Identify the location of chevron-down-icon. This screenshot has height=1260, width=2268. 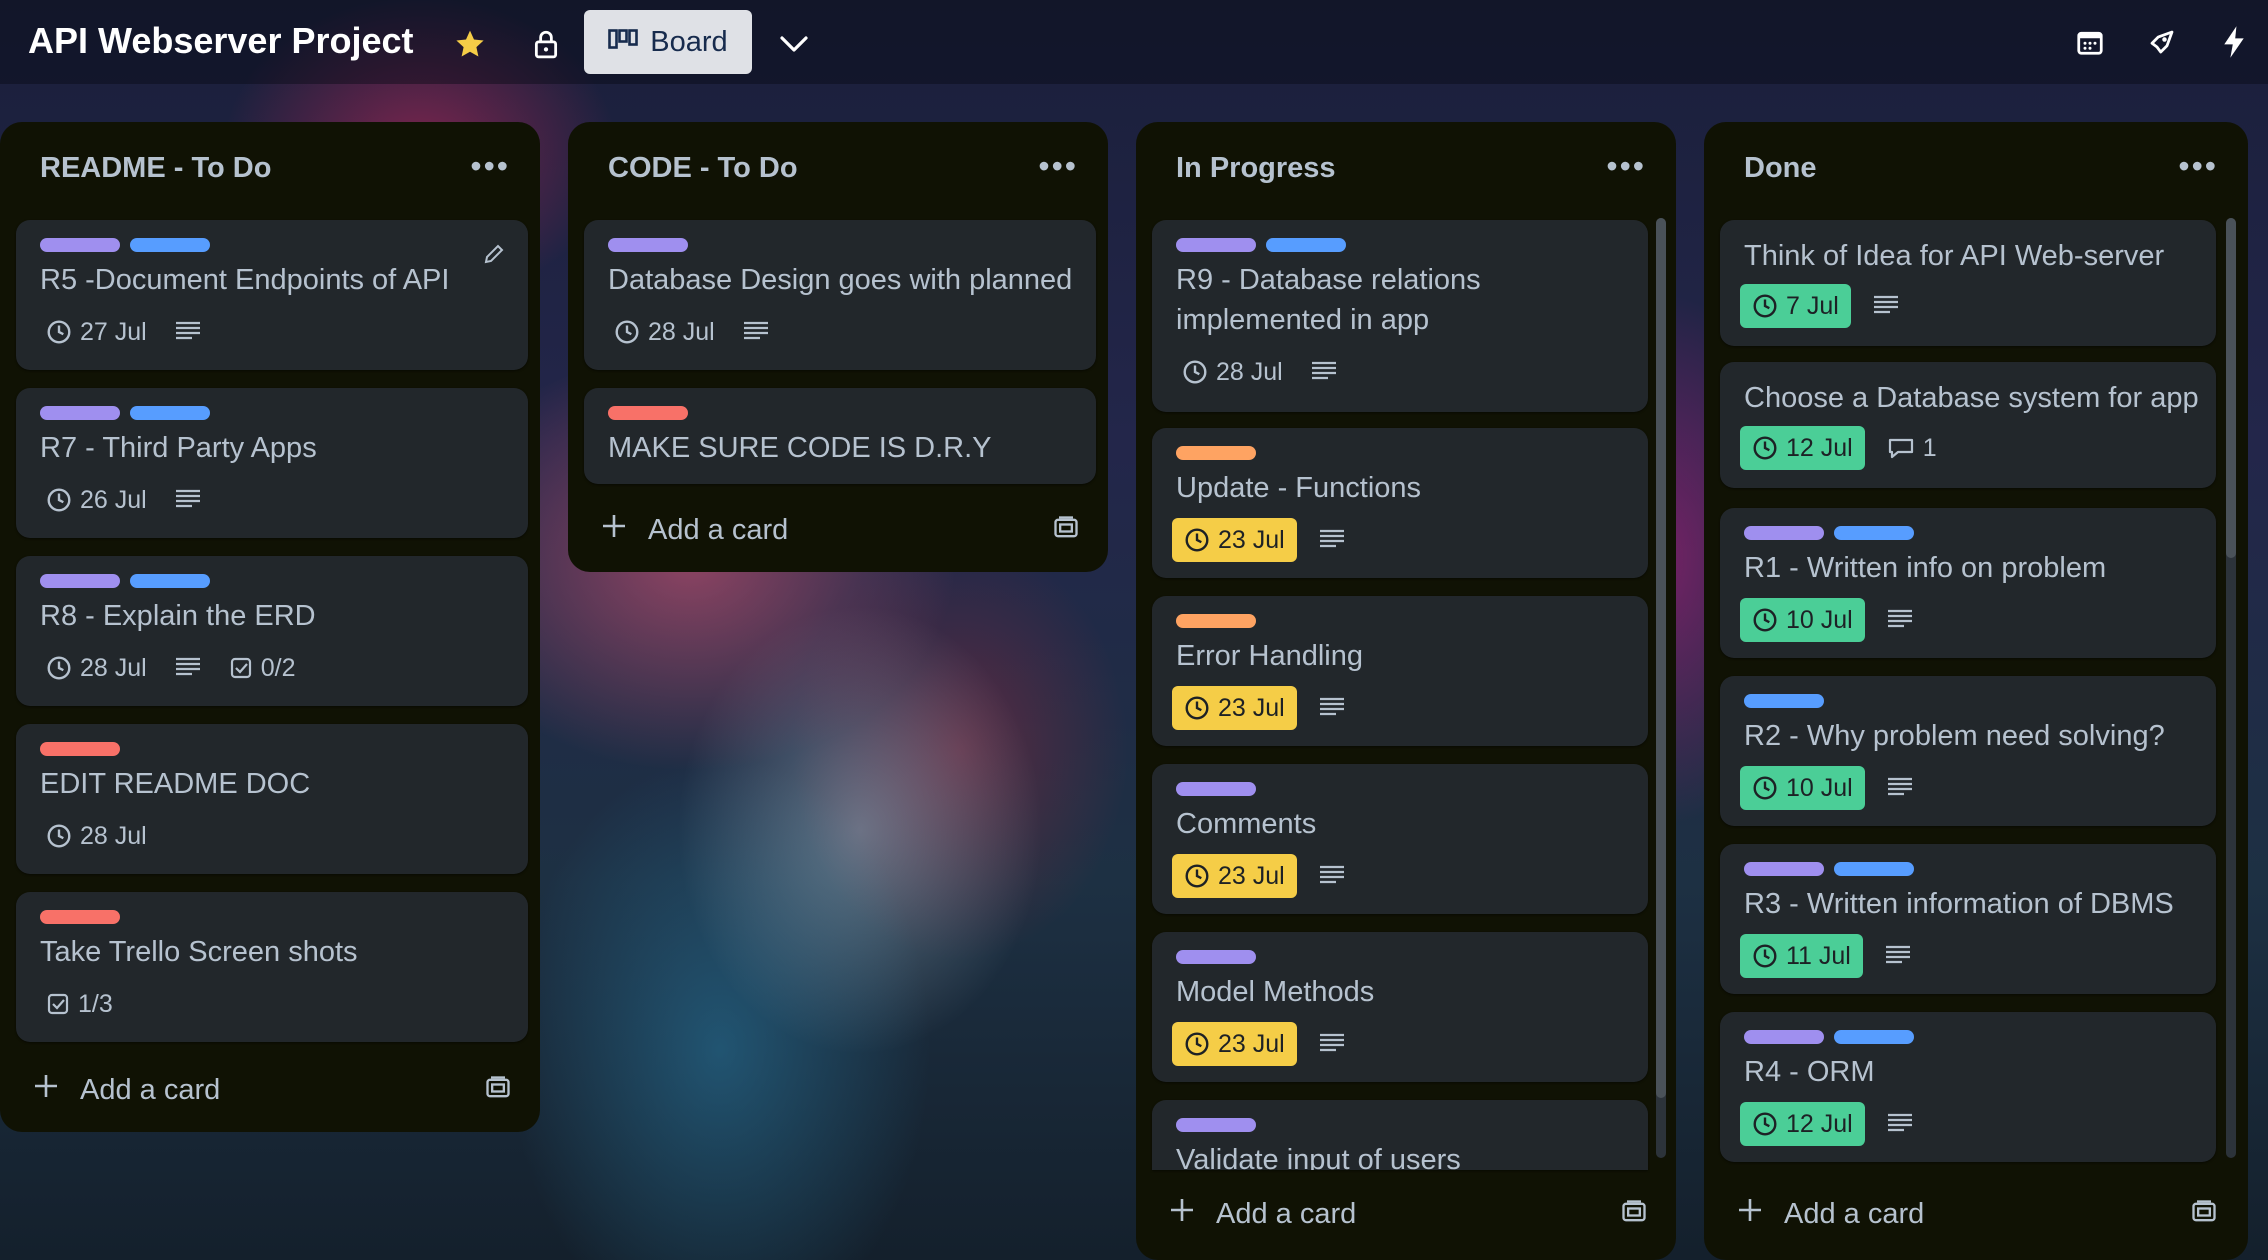
(794, 44).